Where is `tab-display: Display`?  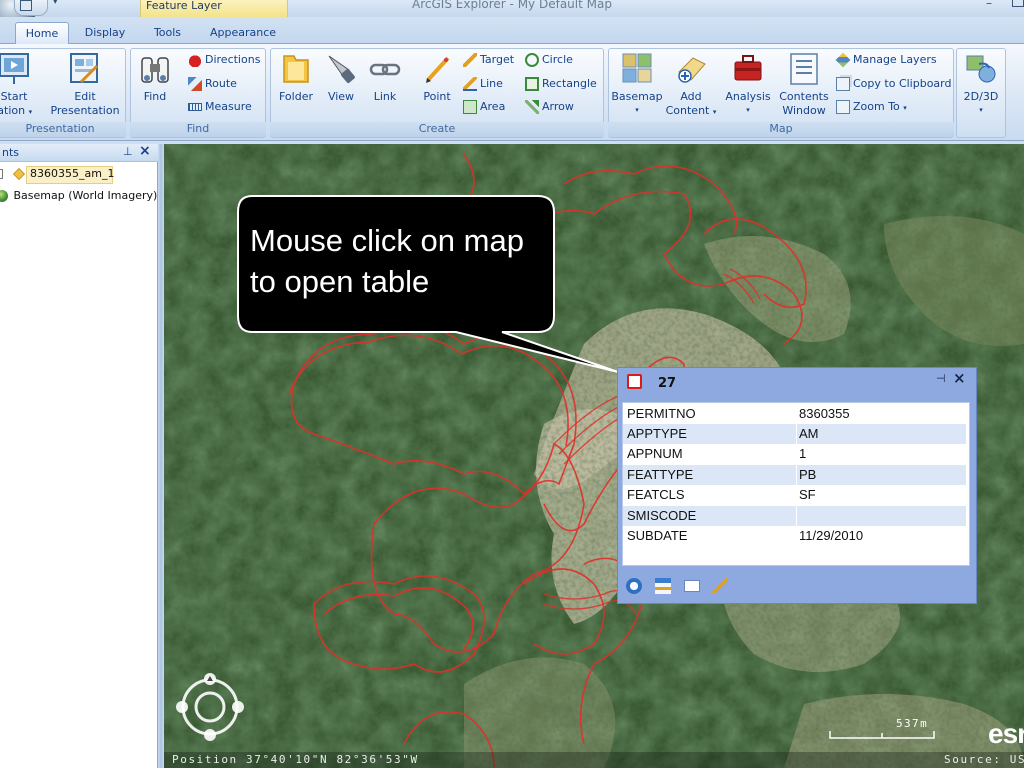 tab-display: Display is located at coordinates (105, 33).